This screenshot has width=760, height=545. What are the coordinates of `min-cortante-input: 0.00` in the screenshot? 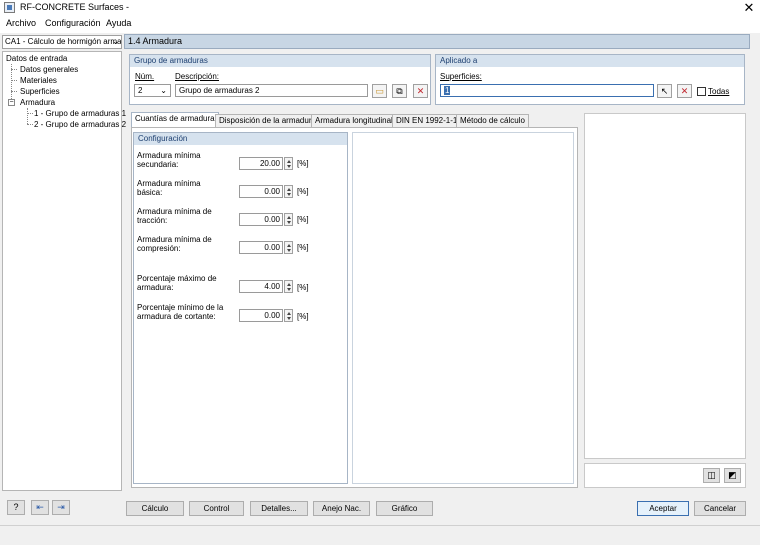 It's located at (261, 315).